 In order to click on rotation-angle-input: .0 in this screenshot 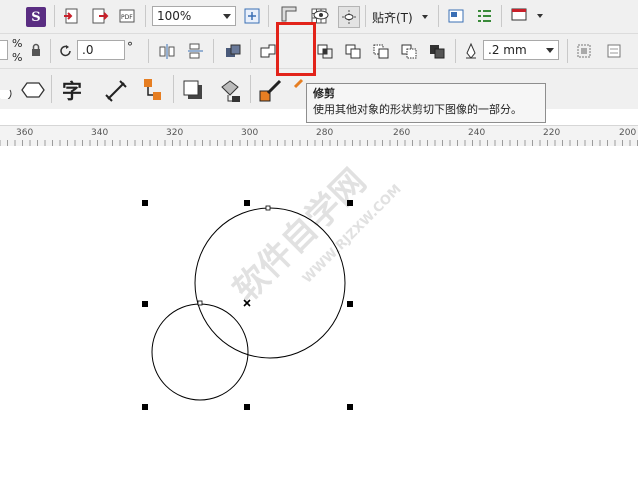, I will do `click(101, 50)`.